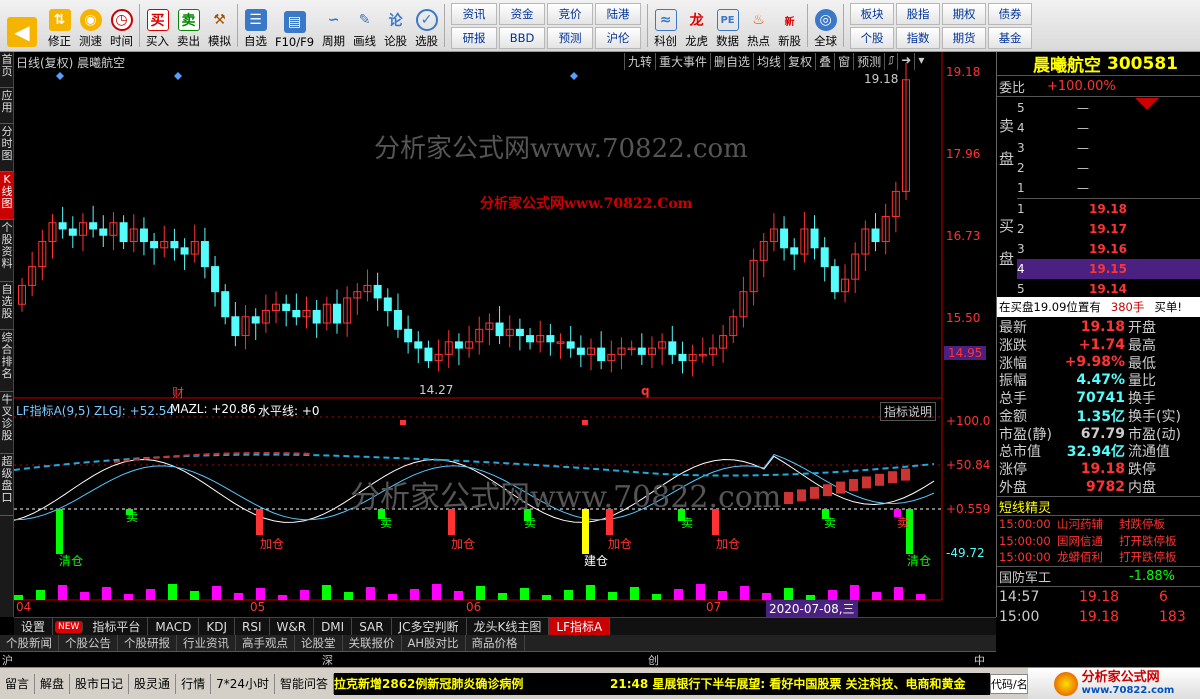 The width and height of the screenshot is (1200, 699). What do you see at coordinates (872, 14) in the screenshot?
I see `market-sector: 板块` at bounding box center [872, 14].